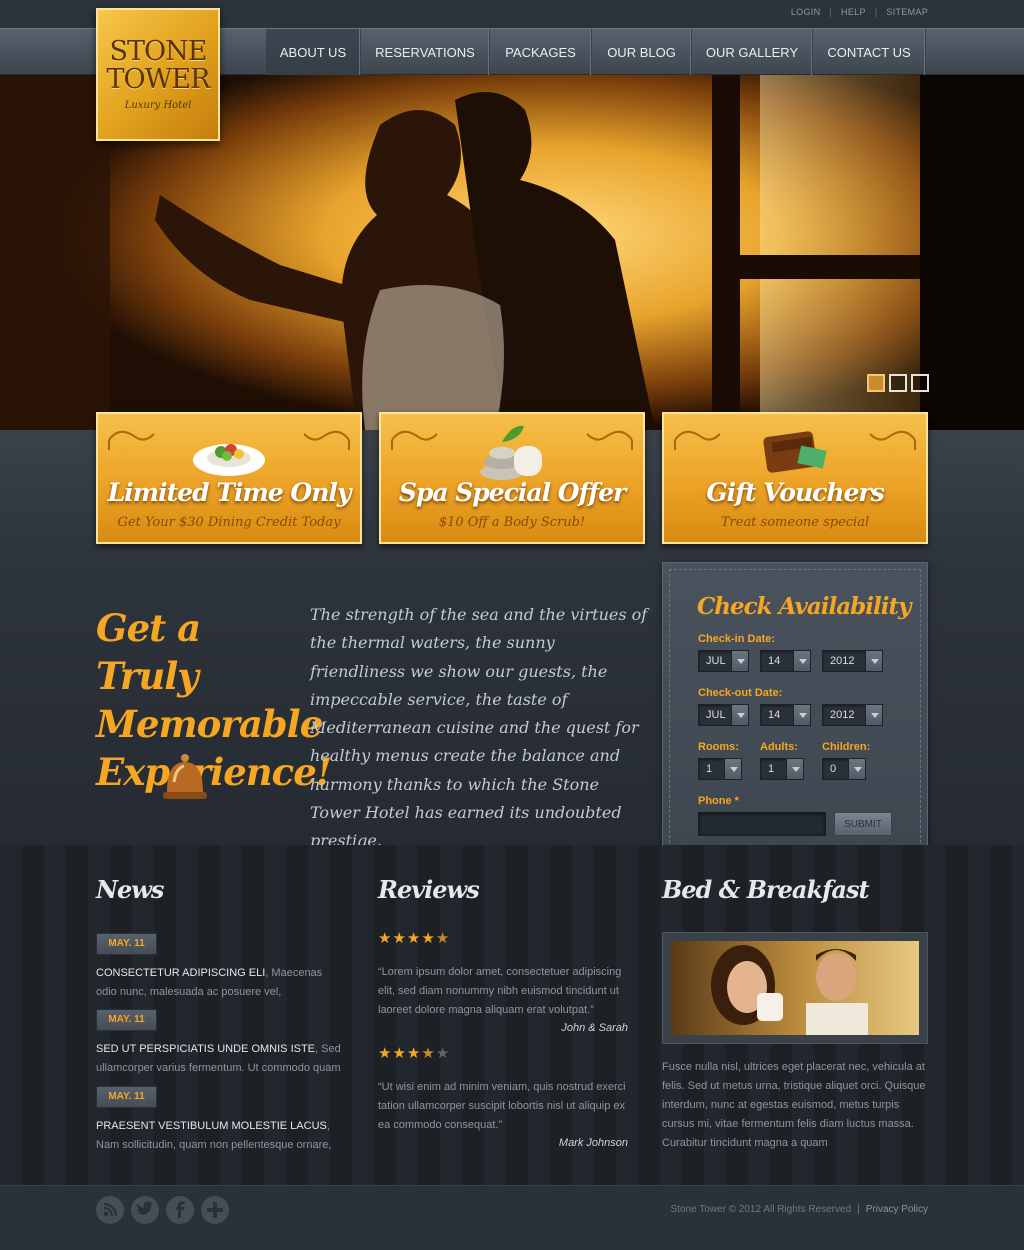 The width and height of the screenshot is (1024, 1250). What do you see at coordinates (846, 747) in the screenshot?
I see `children-label: Children:` at bounding box center [846, 747].